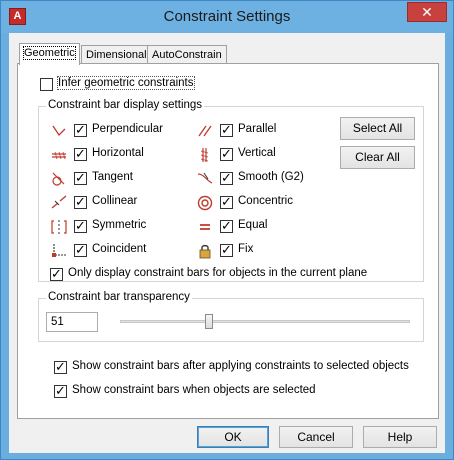 The height and width of the screenshot is (460, 454). What do you see at coordinates (257, 153) in the screenshot?
I see `vertical-label: Vertical` at bounding box center [257, 153].